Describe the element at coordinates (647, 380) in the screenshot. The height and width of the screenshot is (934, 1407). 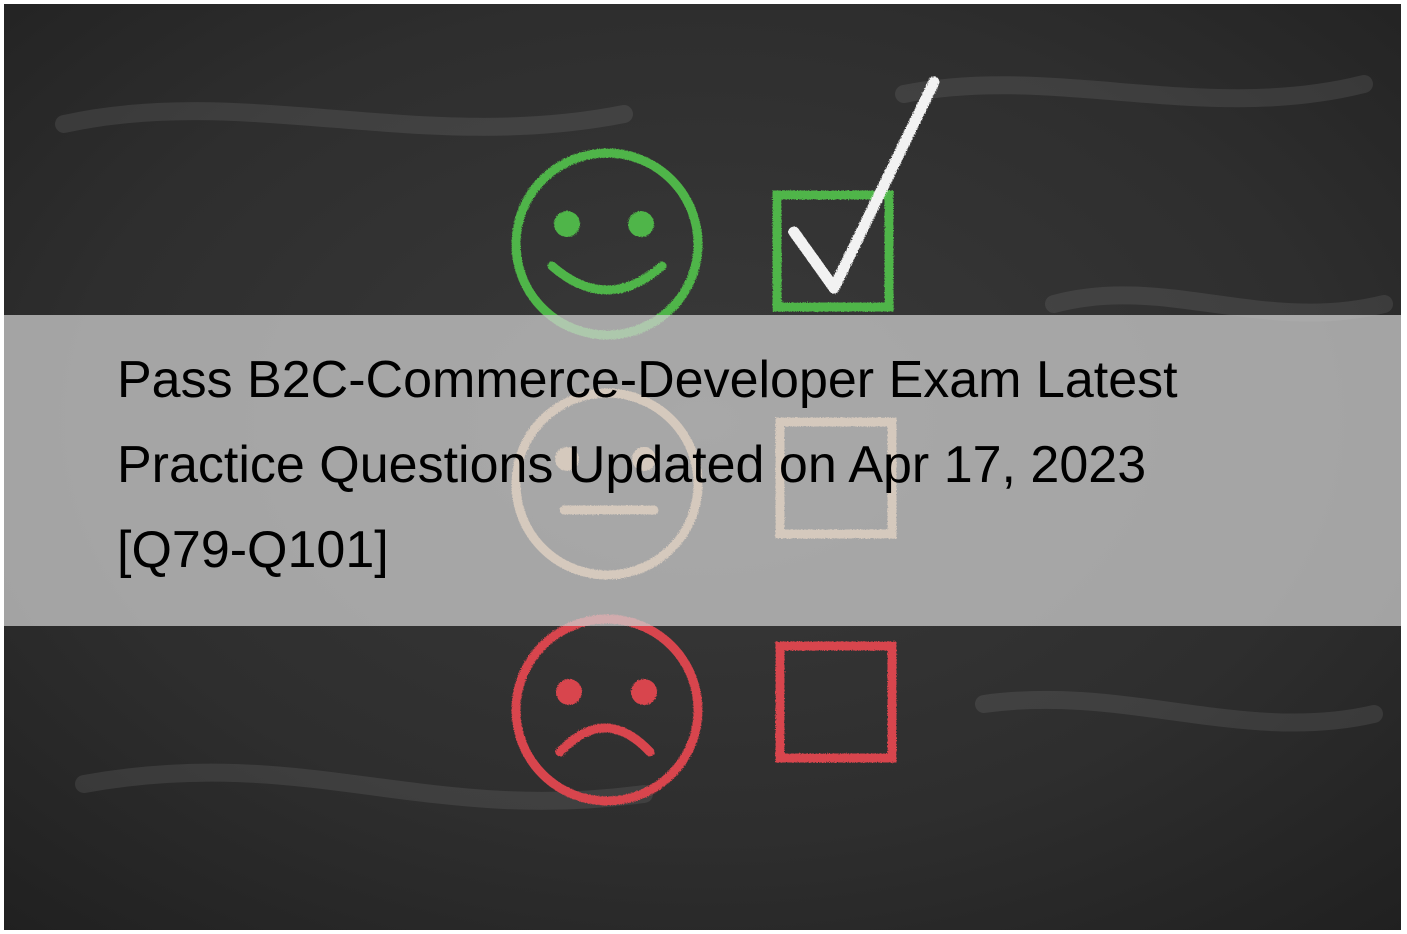
I see `title-line-1: Pass B2C-Commerce-Developer Exam Latest` at that location.